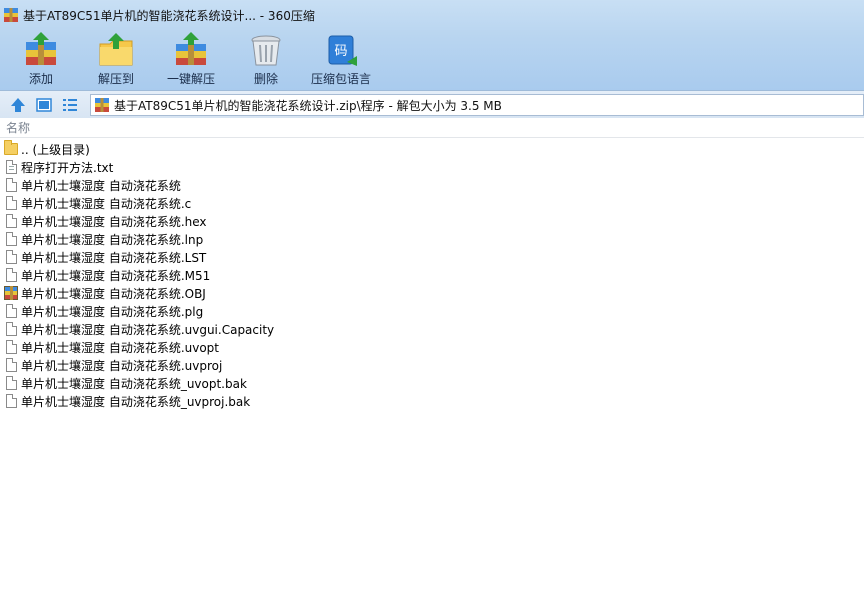 The height and width of the screenshot is (608, 864). What do you see at coordinates (432, 257) in the screenshot?
I see `list-item: 单片机士壤湿度 自动浇花系统.LST` at bounding box center [432, 257].